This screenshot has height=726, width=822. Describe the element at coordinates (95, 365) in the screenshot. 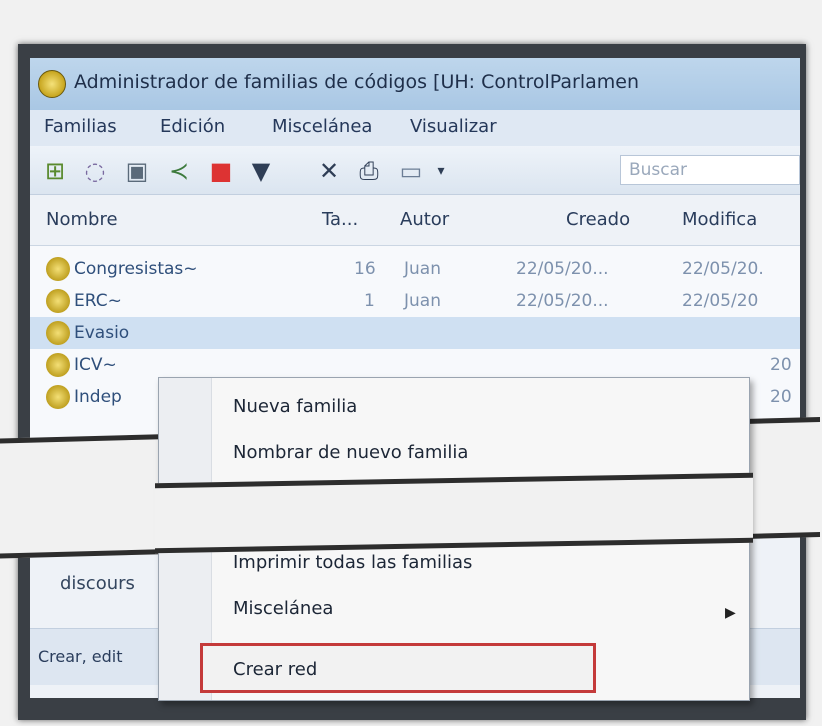

I see `row-name: ICV~` at that location.